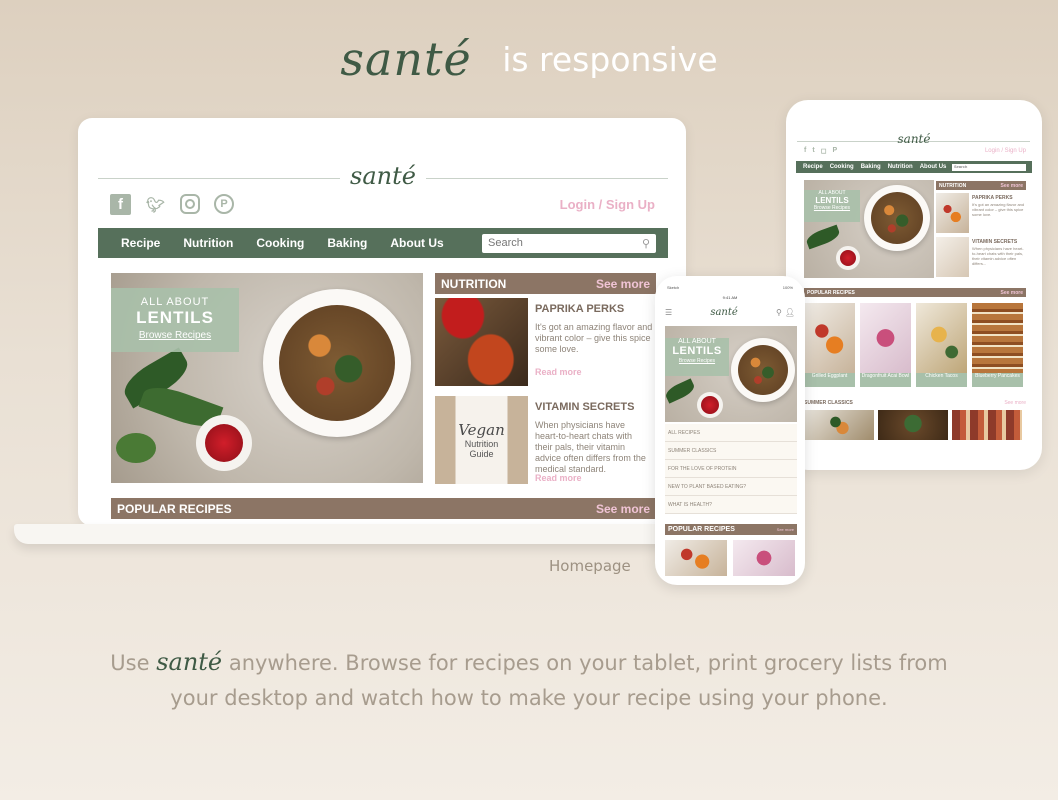  What do you see at coordinates (673, 287) in the screenshot?
I see `carrier-label: Sketch` at bounding box center [673, 287].